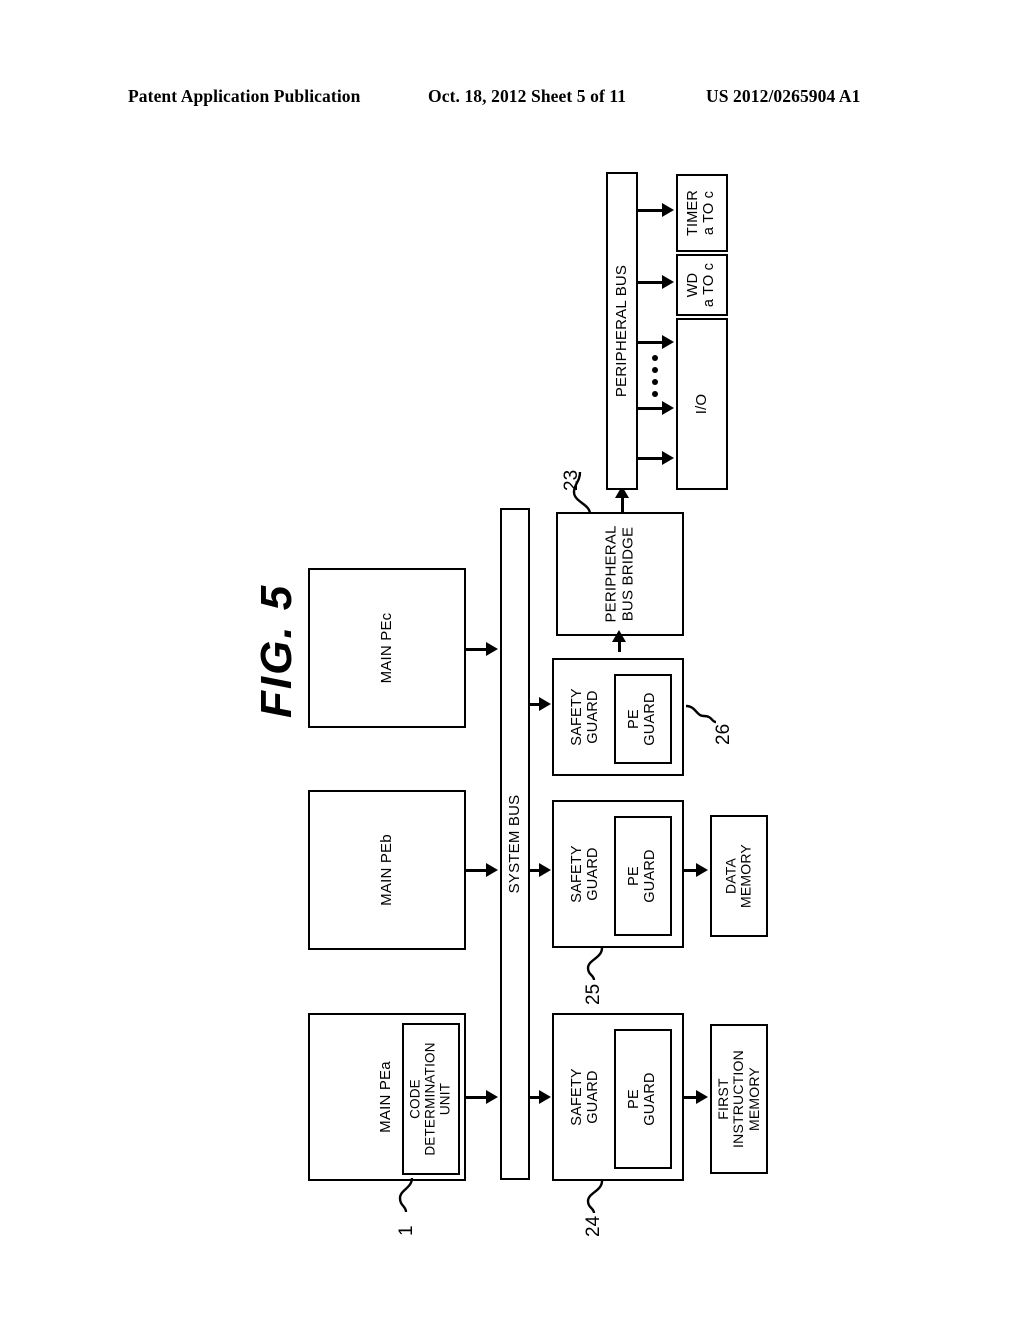  Describe the element at coordinates (492, 649) in the screenshot. I see `arrowhead-pec-to-bus` at that location.